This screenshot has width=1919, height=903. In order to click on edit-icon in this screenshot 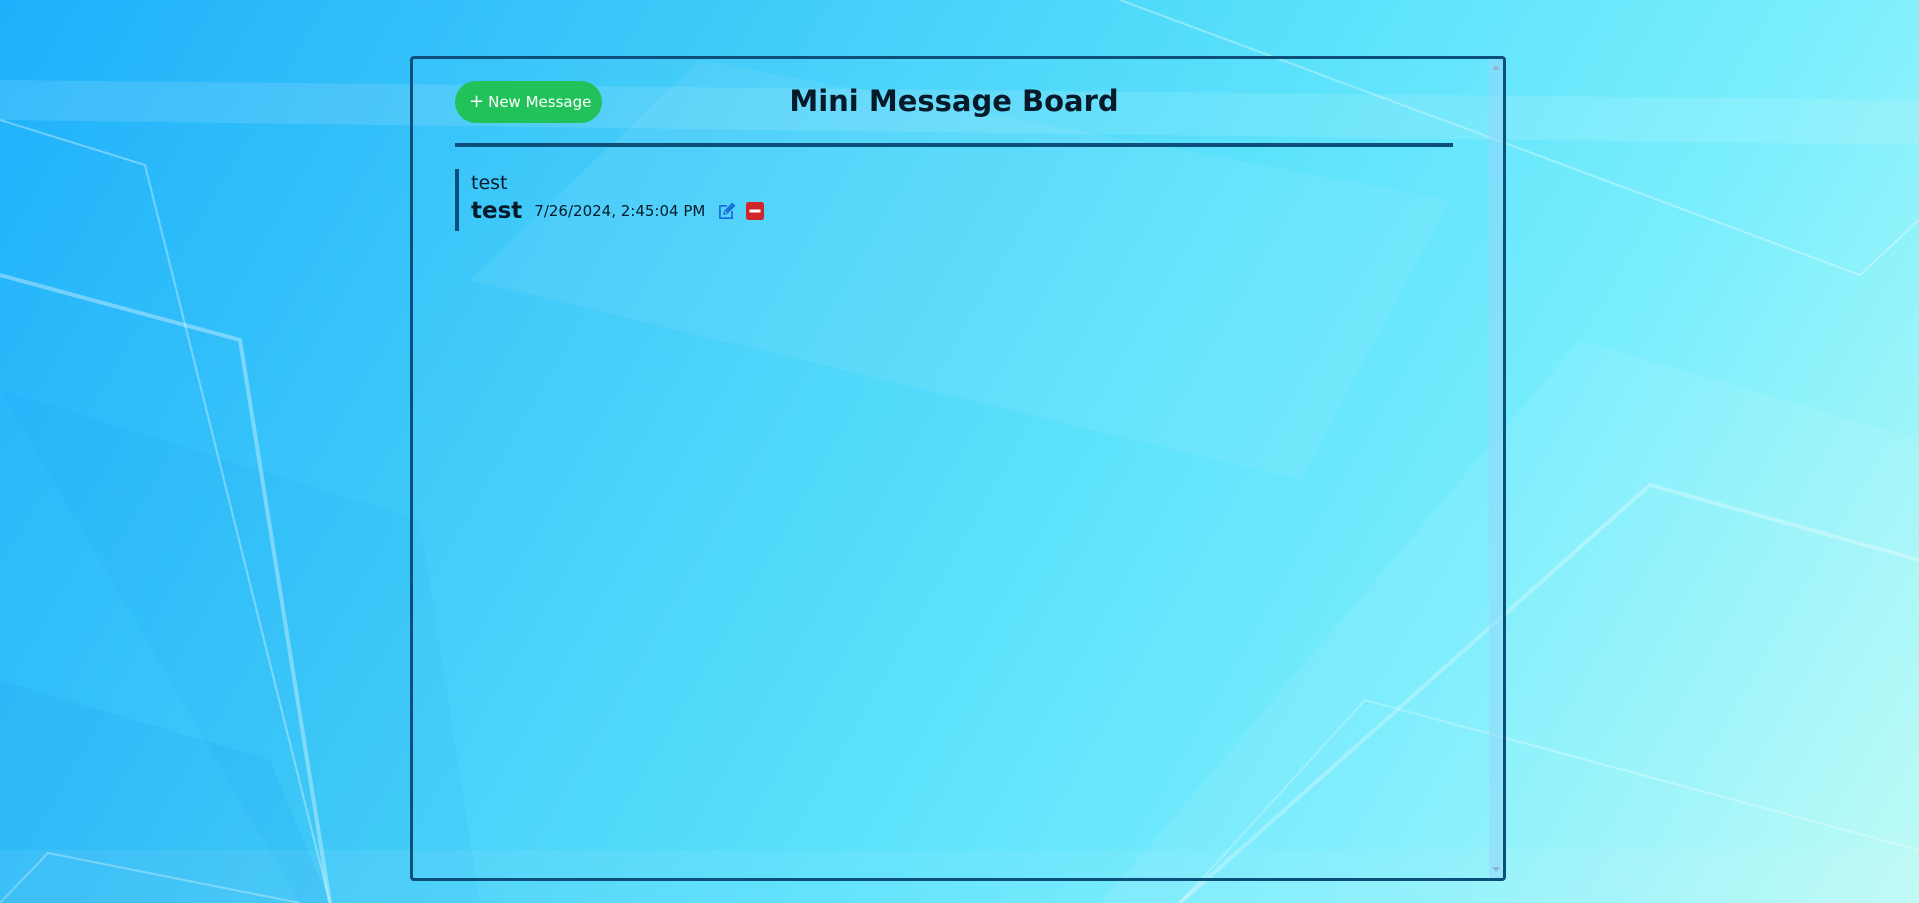, I will do `click(727, 211)`.